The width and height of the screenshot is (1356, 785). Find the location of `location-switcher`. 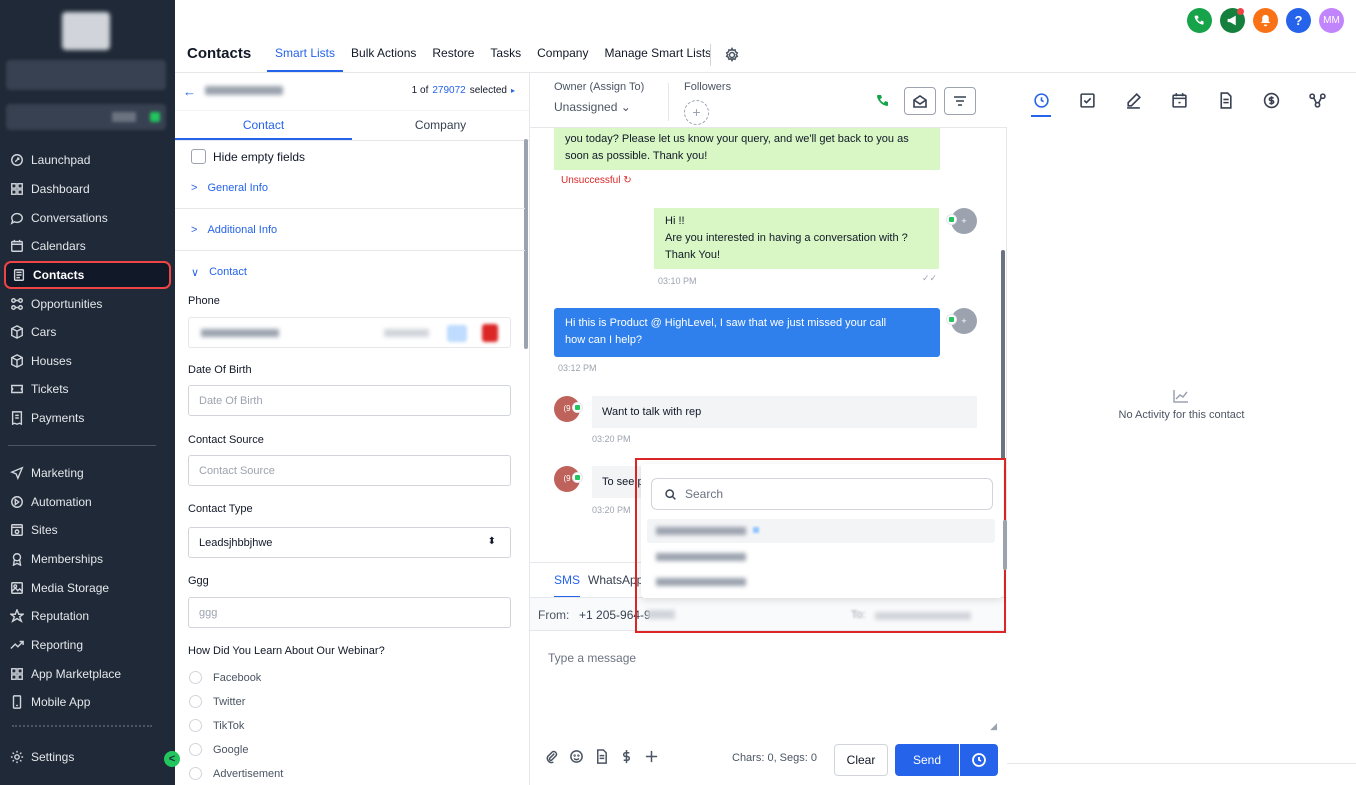

location-switcher is located at coordinates (86, 75).